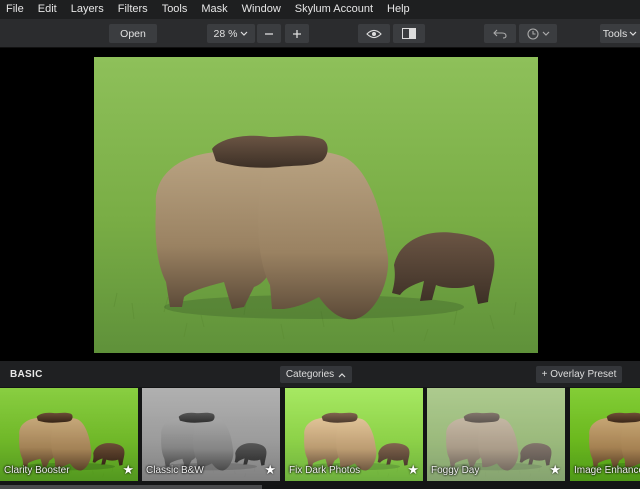 This screenshot has width=640, height=489. I want to click on eye-icon, so click(374, 33).